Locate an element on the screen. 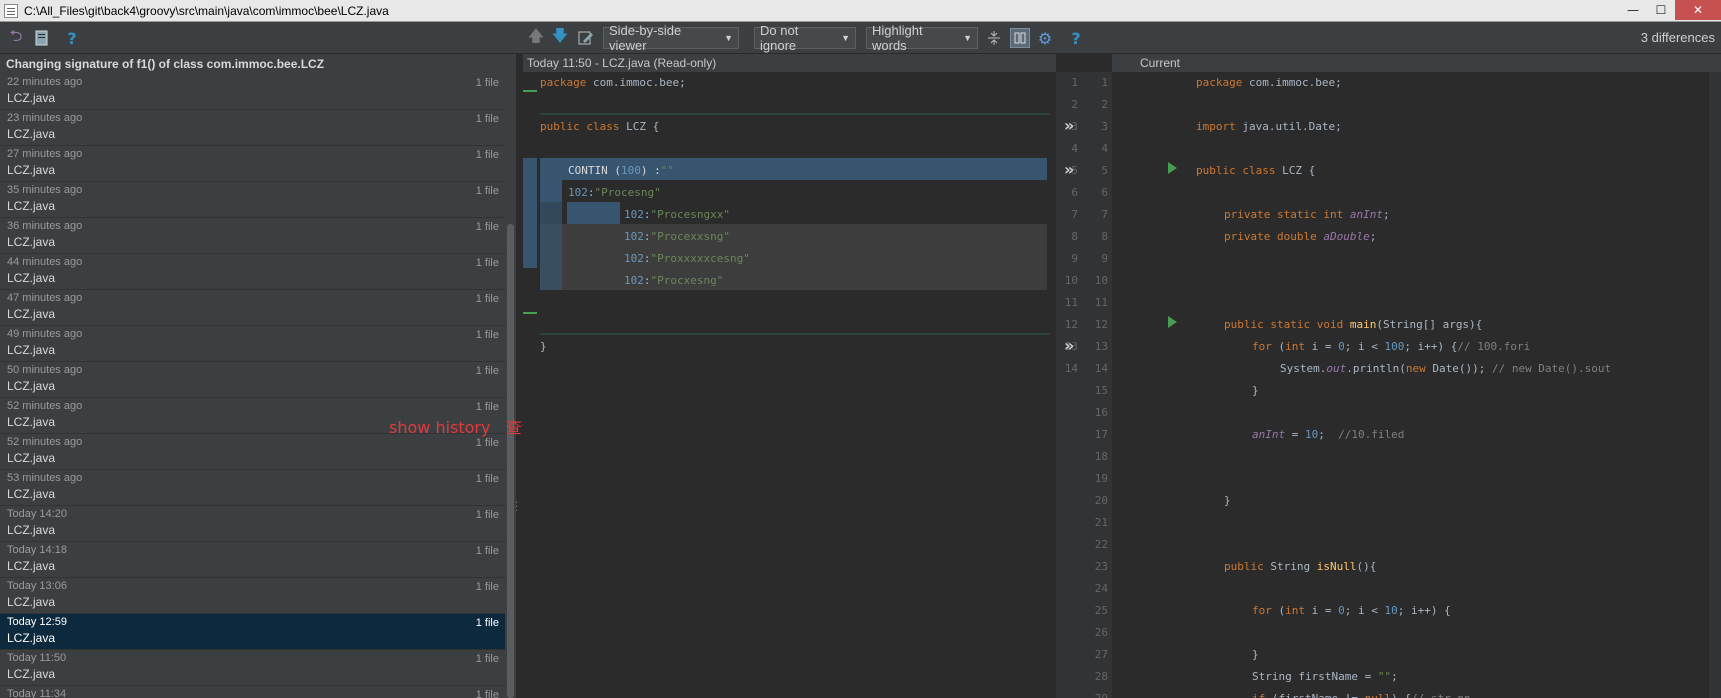 The width and height of the screenshot is (1721, 698). right-line-number: 16 is located at coordinates (1101, 412).